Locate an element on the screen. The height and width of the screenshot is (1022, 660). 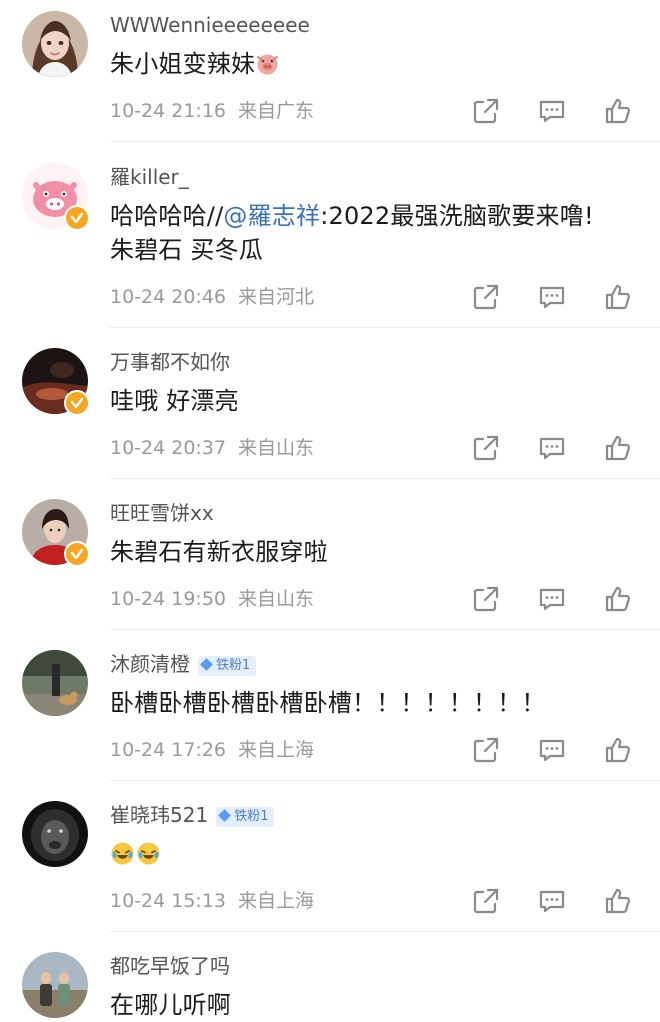
comment-item: WWWennieeeeeeee 朱小姐变辣妹 10-24 21:16 来自广东 is located at coordinates (330, 71).